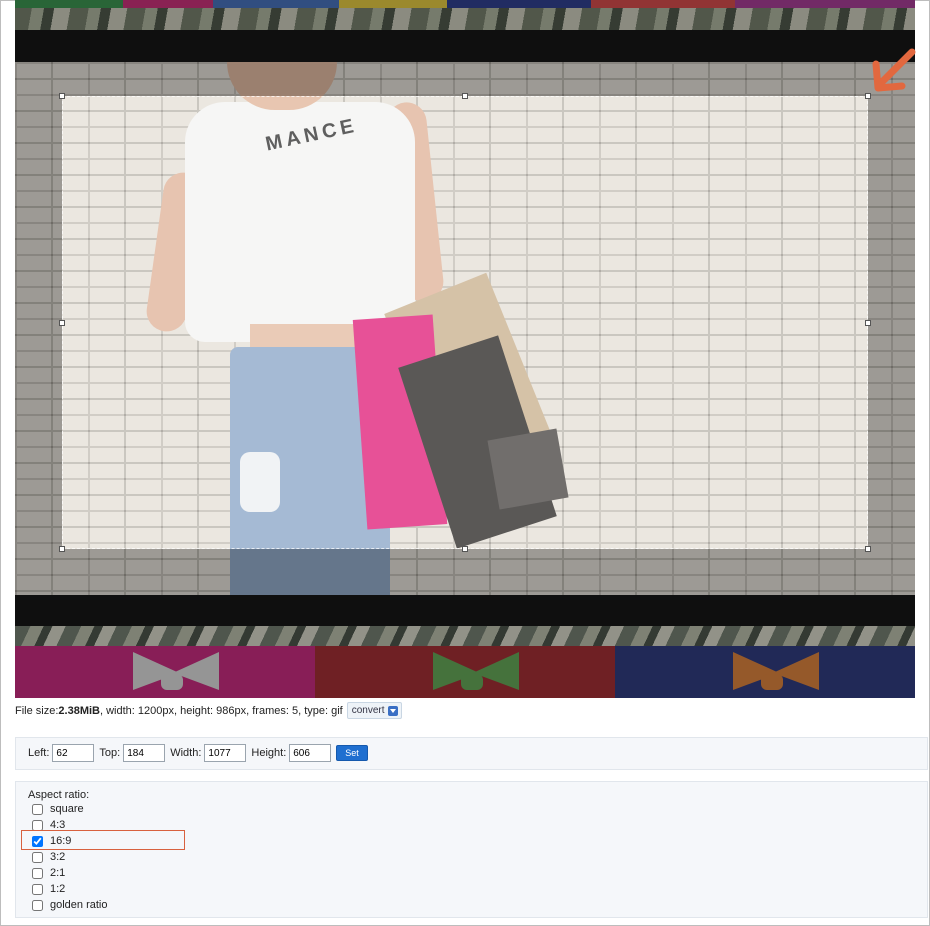  What do you see at coordinates (67, 809) in the screenshot?
I see `aspect-option-label: square` at bounding box center [67, 809].